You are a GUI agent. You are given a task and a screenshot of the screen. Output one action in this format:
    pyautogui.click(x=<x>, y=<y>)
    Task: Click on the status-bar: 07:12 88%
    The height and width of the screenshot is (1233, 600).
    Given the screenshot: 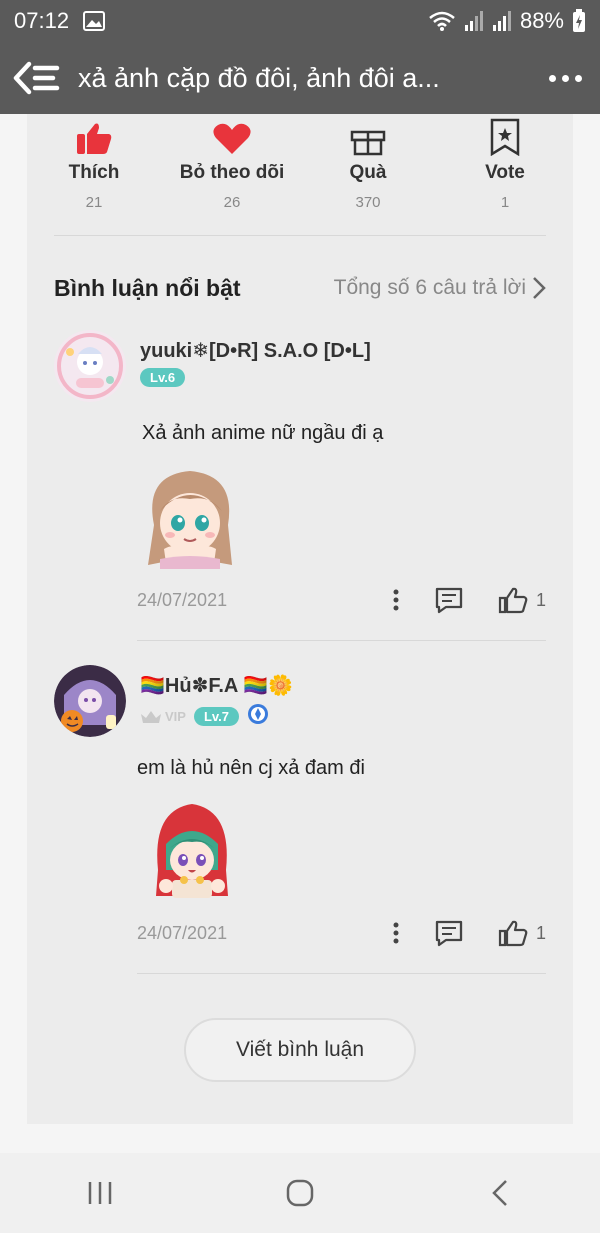 What is the action you would take?
    pyautogui.click(x=300, y=21)
    